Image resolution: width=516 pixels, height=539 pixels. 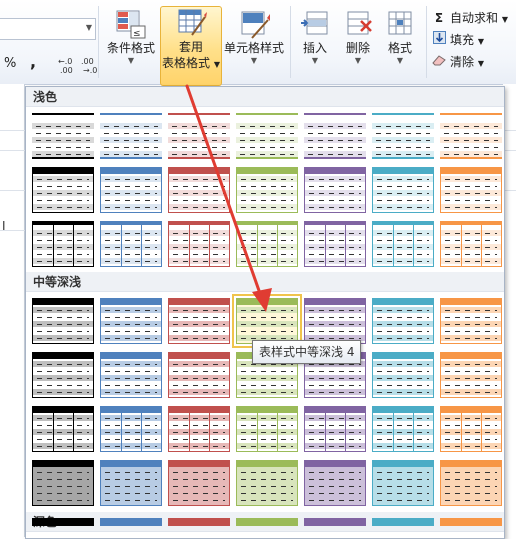 What do you see at coordinates (267, 321) in the screenshot?
I see `table-style-thumbnail-selected` at bounding box center [267, 321].